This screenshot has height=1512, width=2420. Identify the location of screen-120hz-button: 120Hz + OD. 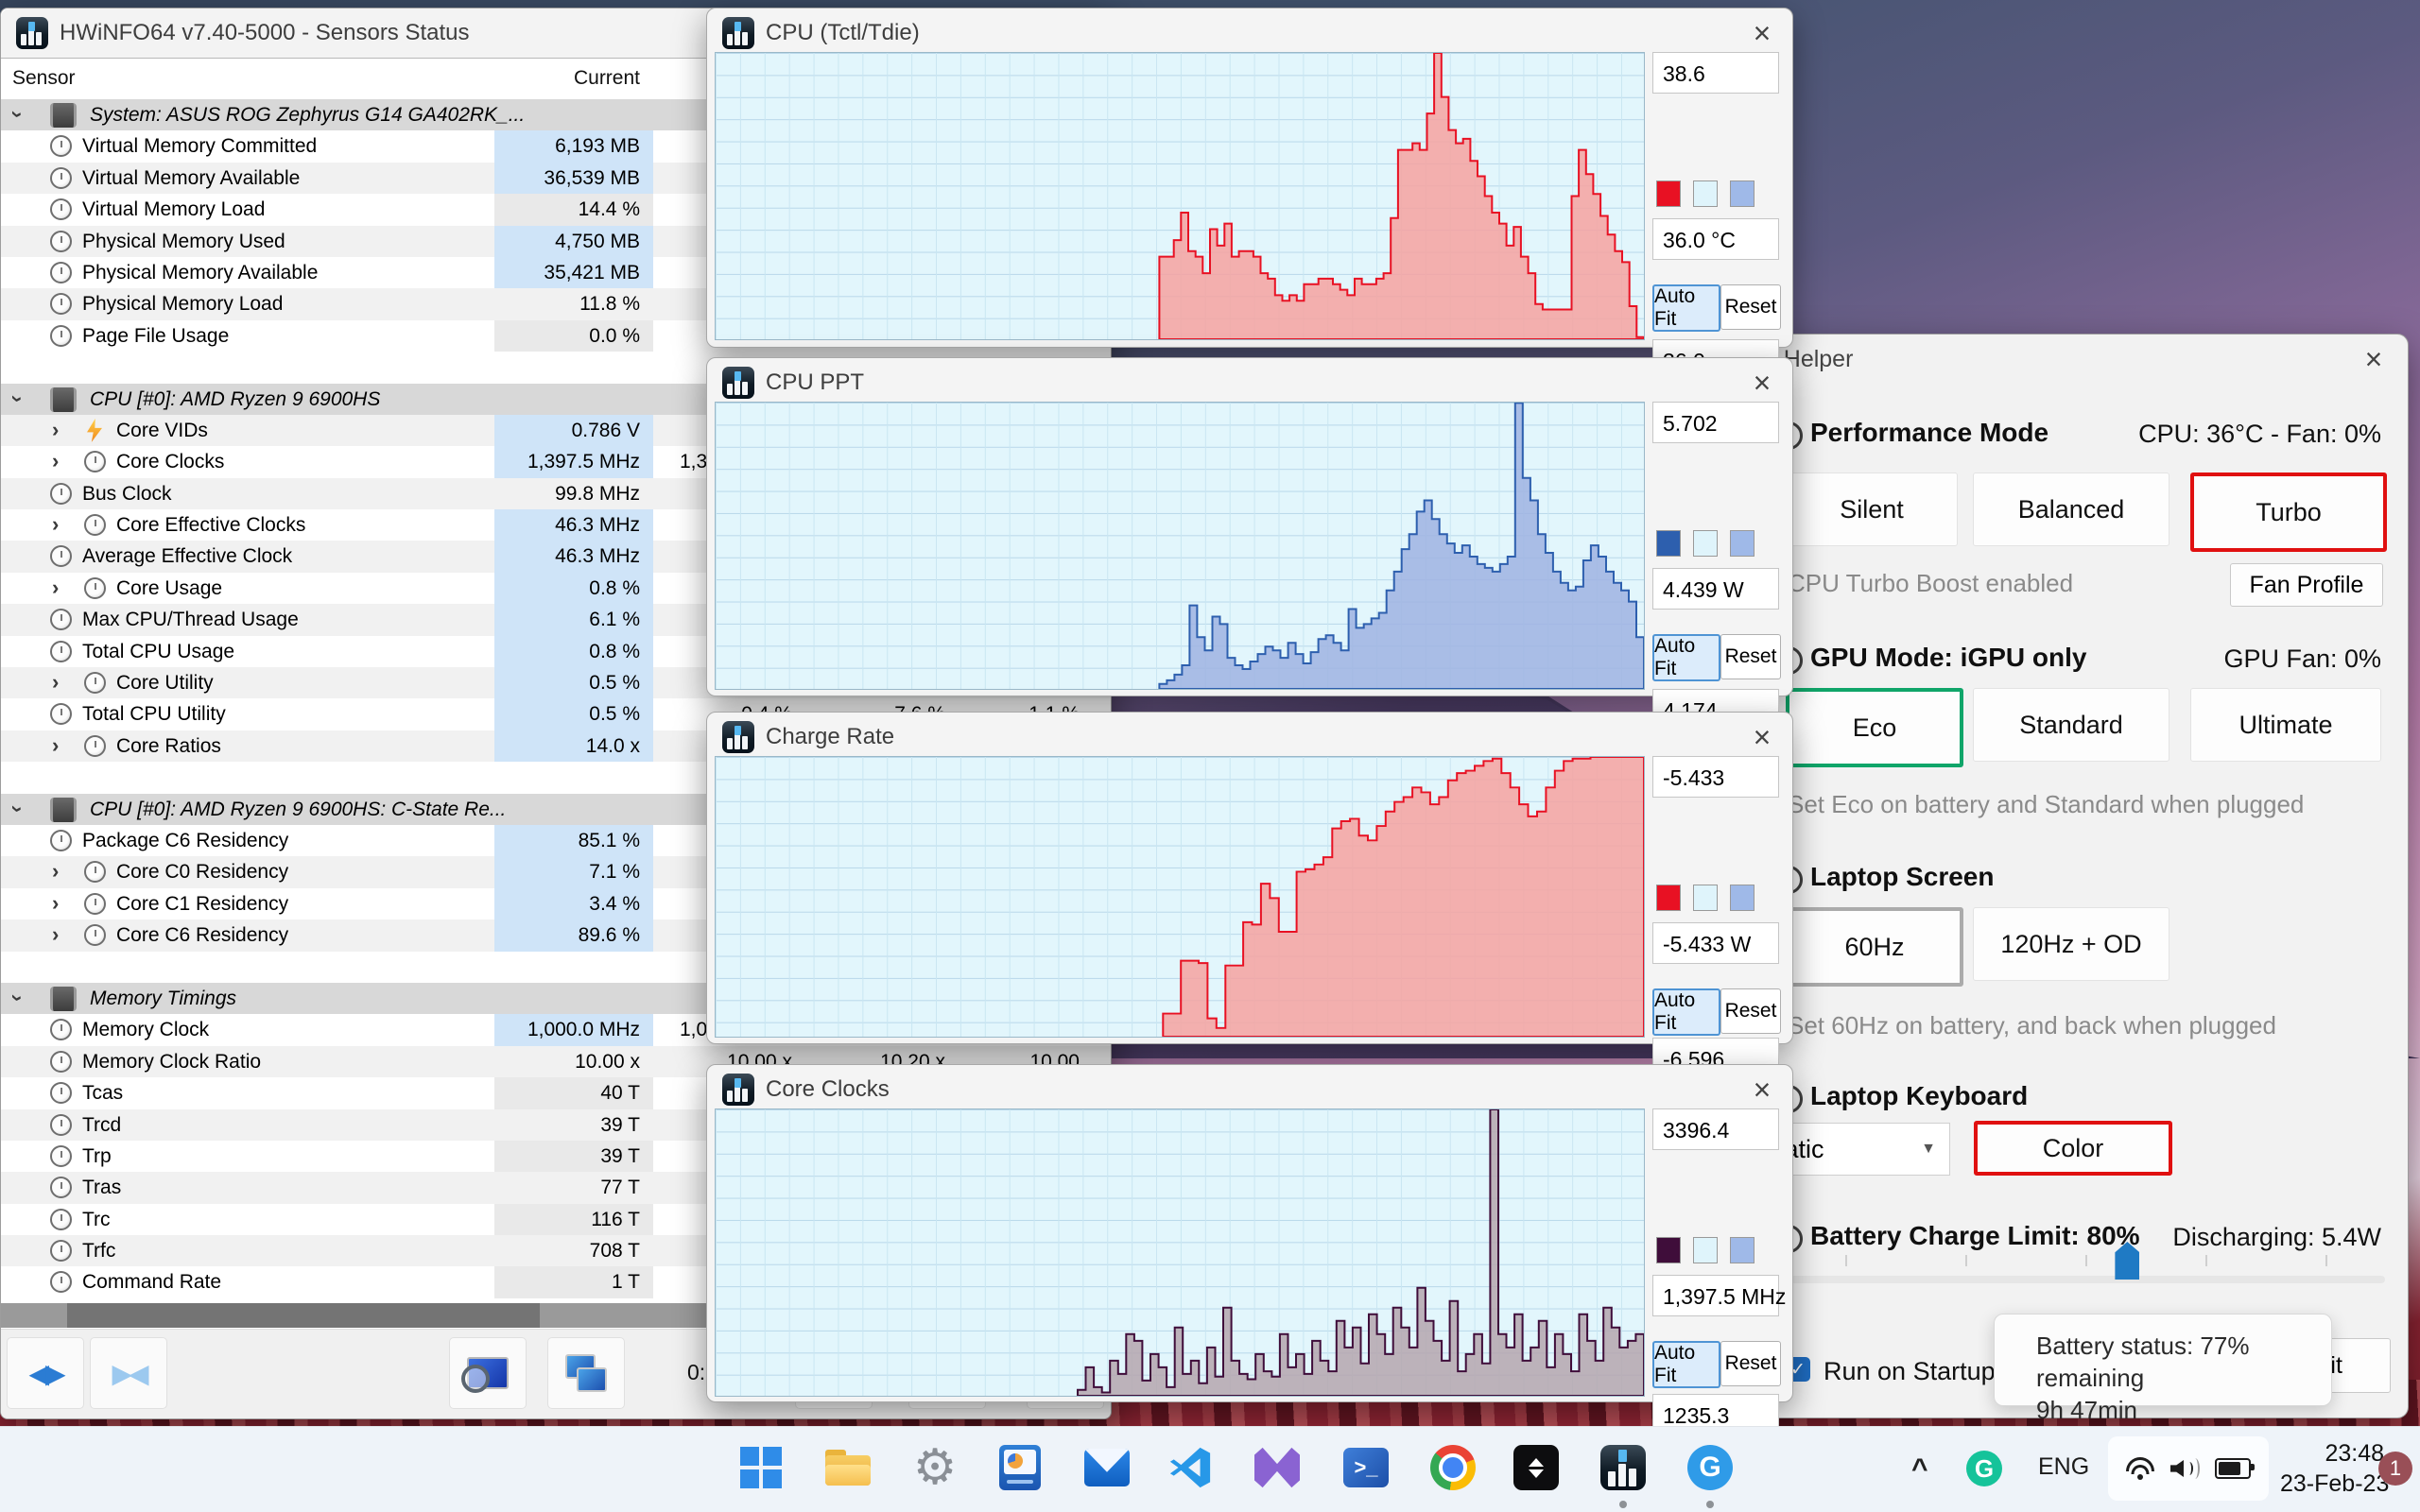
(2071, 944).